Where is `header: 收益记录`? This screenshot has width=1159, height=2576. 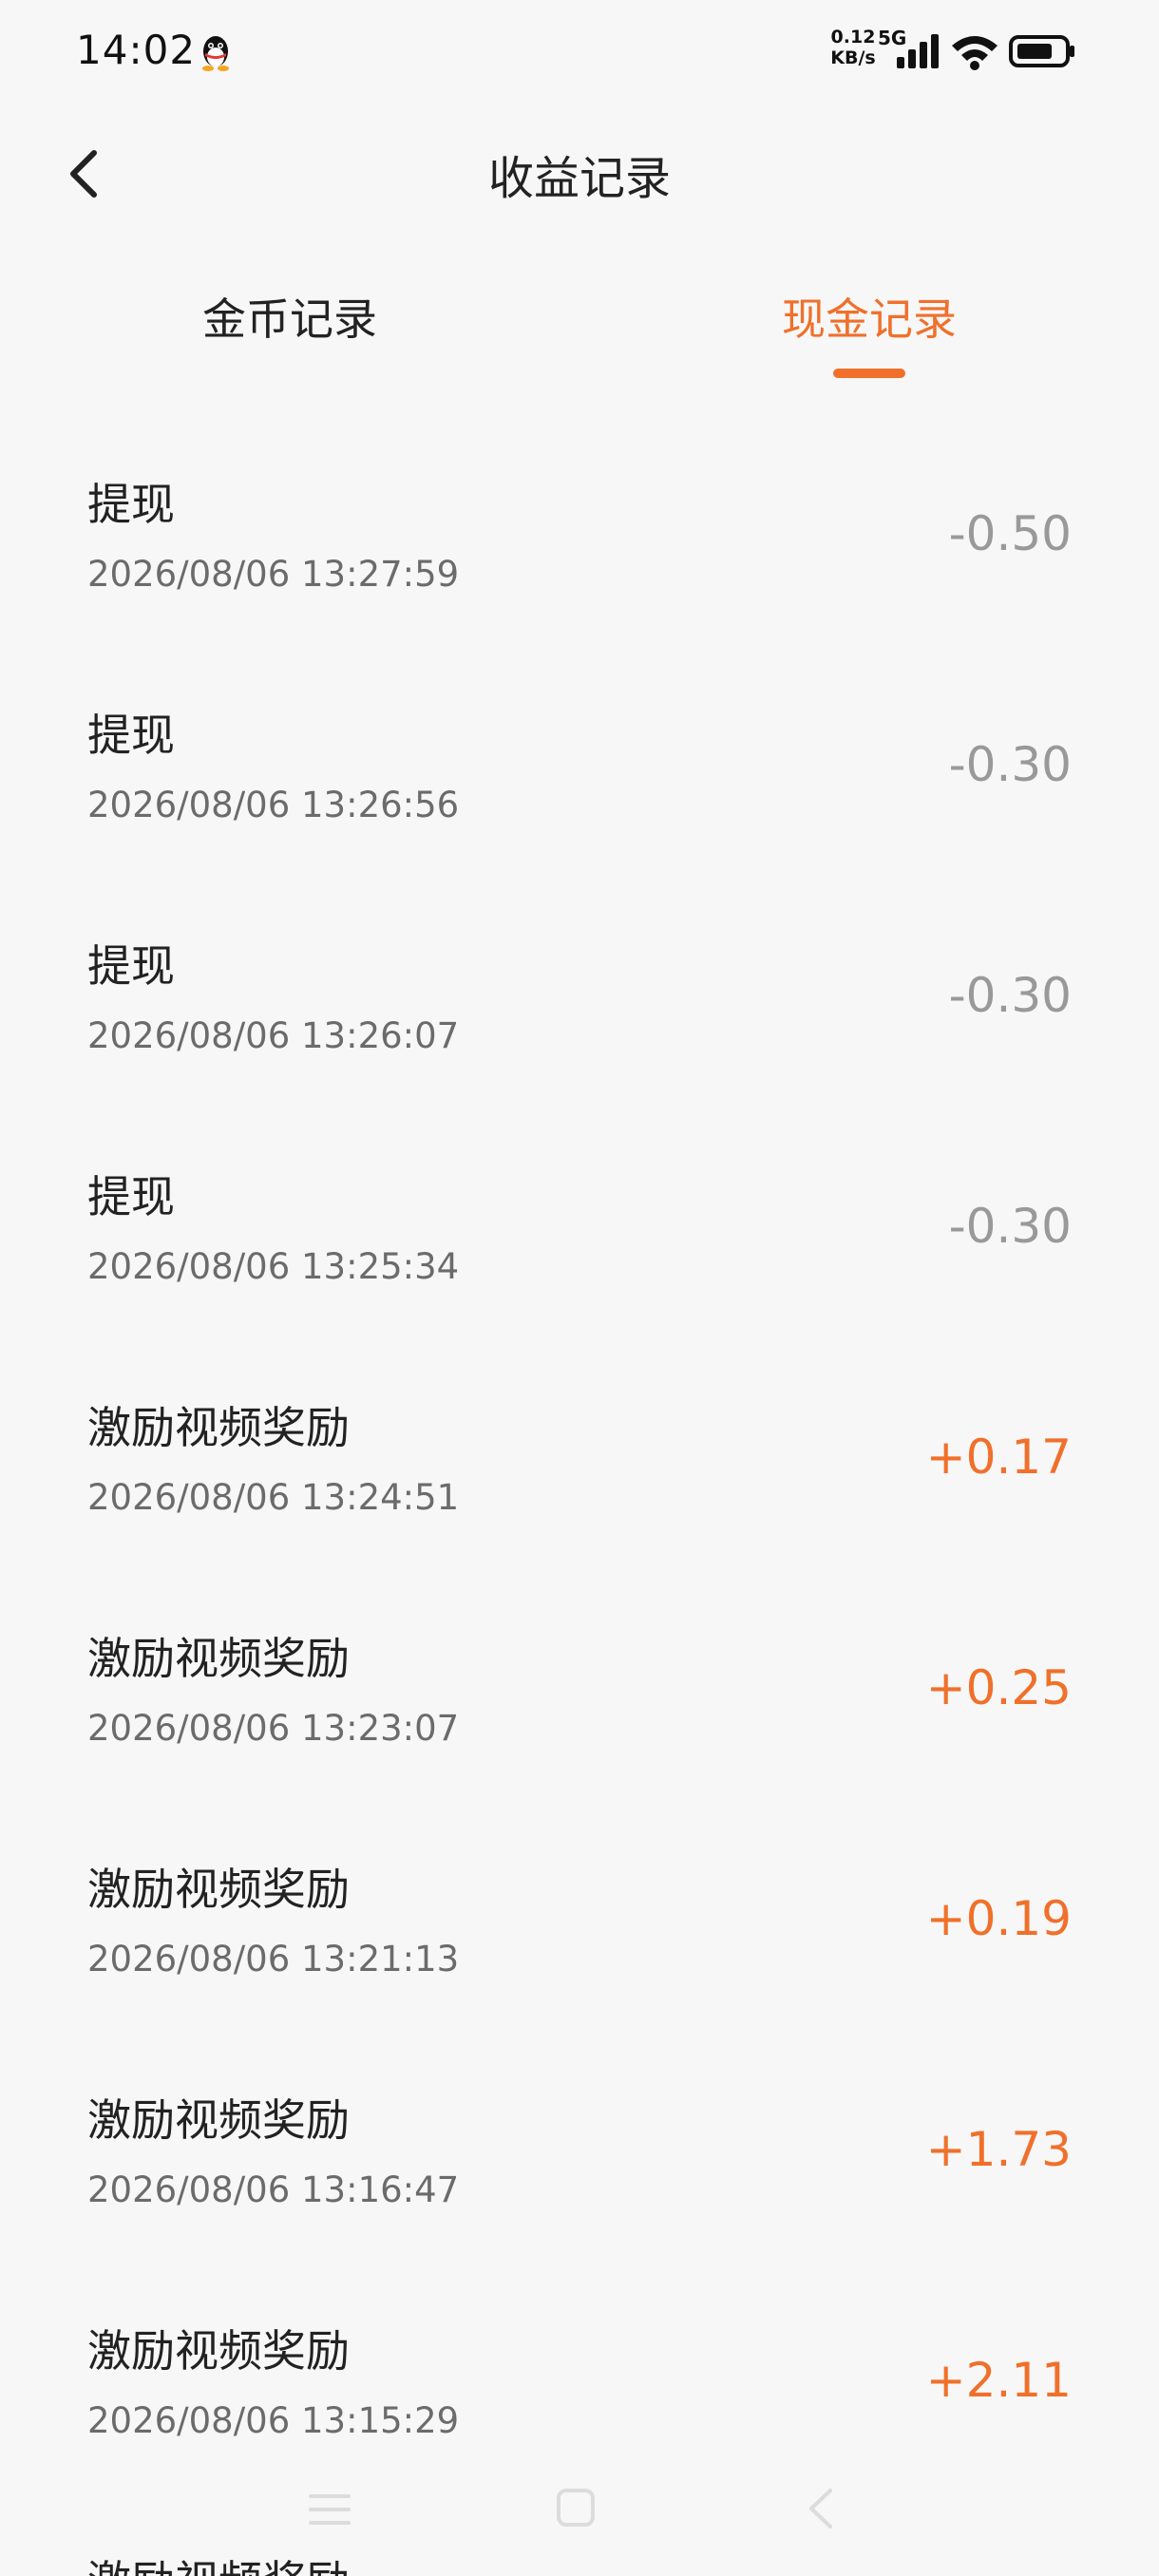 header: 收益记录 is located at coordinates (579, 175).